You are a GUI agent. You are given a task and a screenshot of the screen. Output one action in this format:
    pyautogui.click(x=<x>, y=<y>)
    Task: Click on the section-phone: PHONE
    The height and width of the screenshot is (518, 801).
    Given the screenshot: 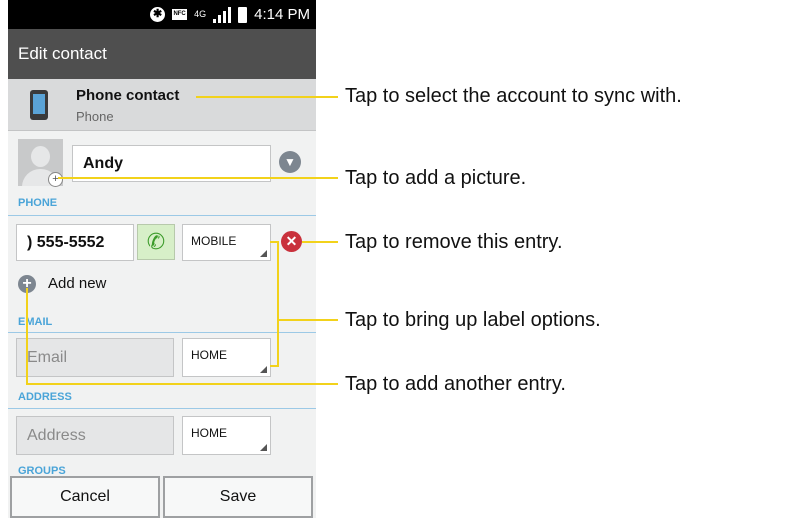 What is the action you would take?
    pyautogui.click(x=38, y=203)
    